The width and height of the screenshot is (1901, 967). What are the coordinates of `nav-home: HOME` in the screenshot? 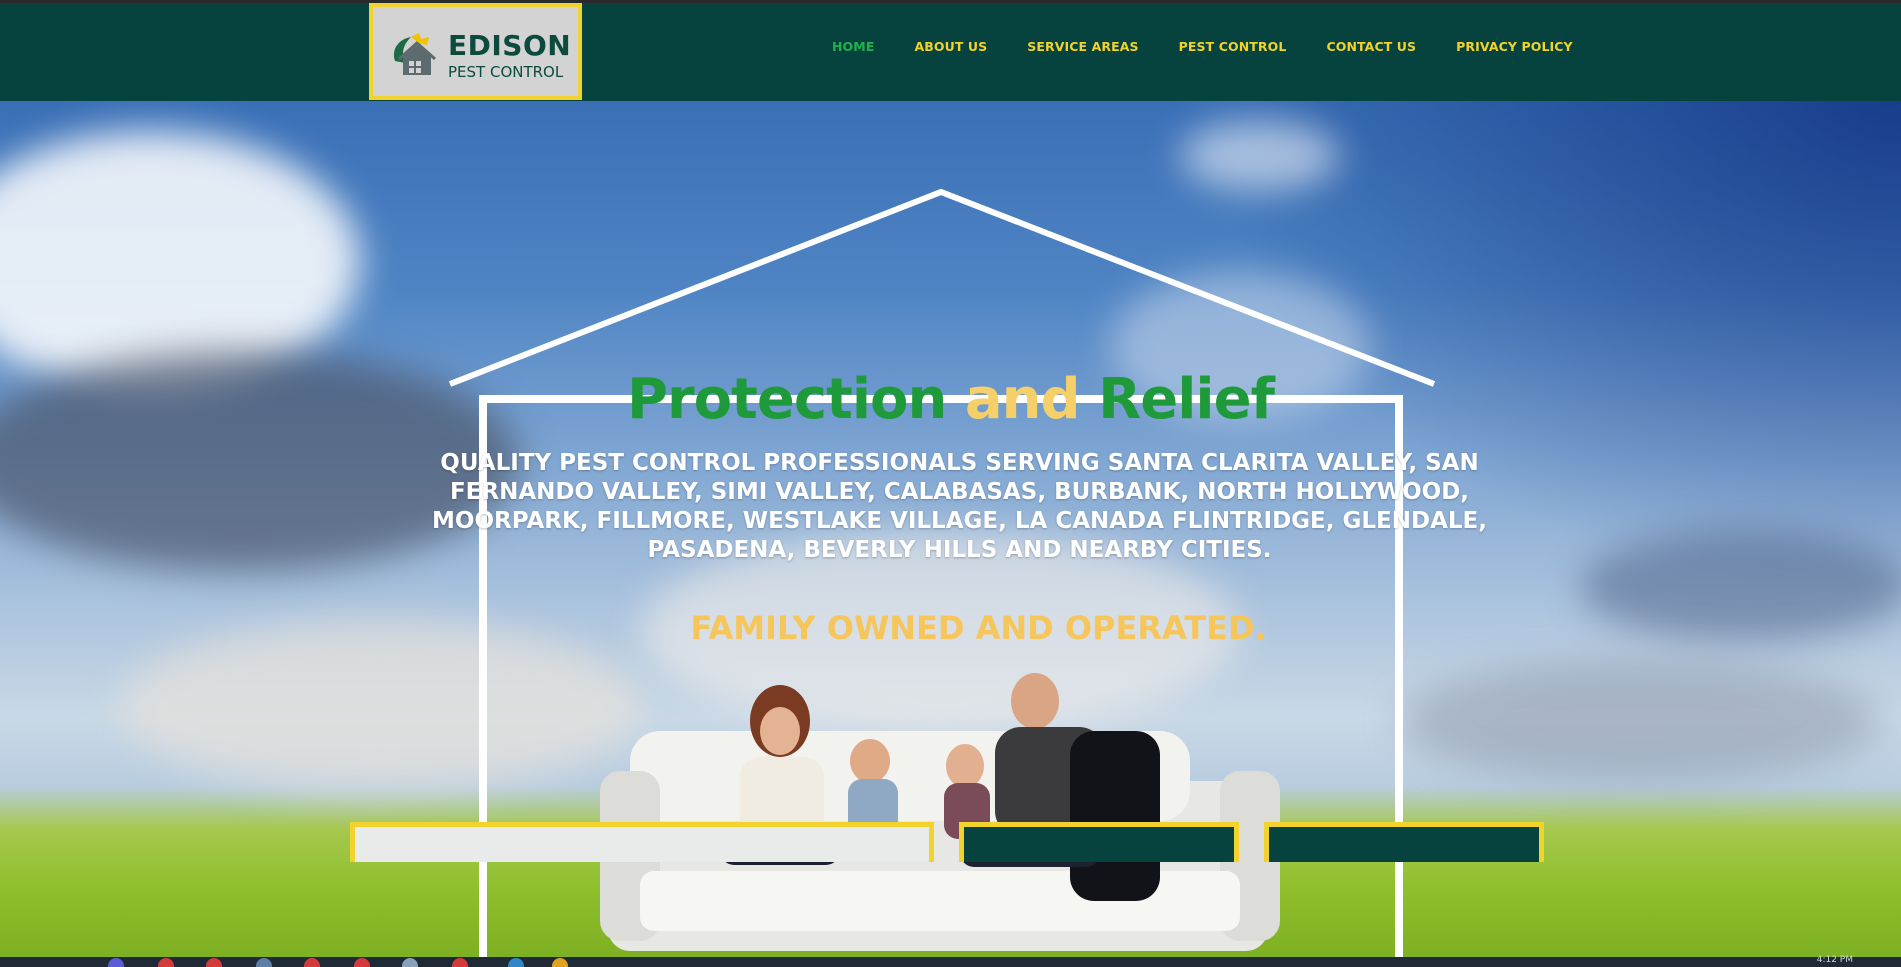 It's located at (853, 48).